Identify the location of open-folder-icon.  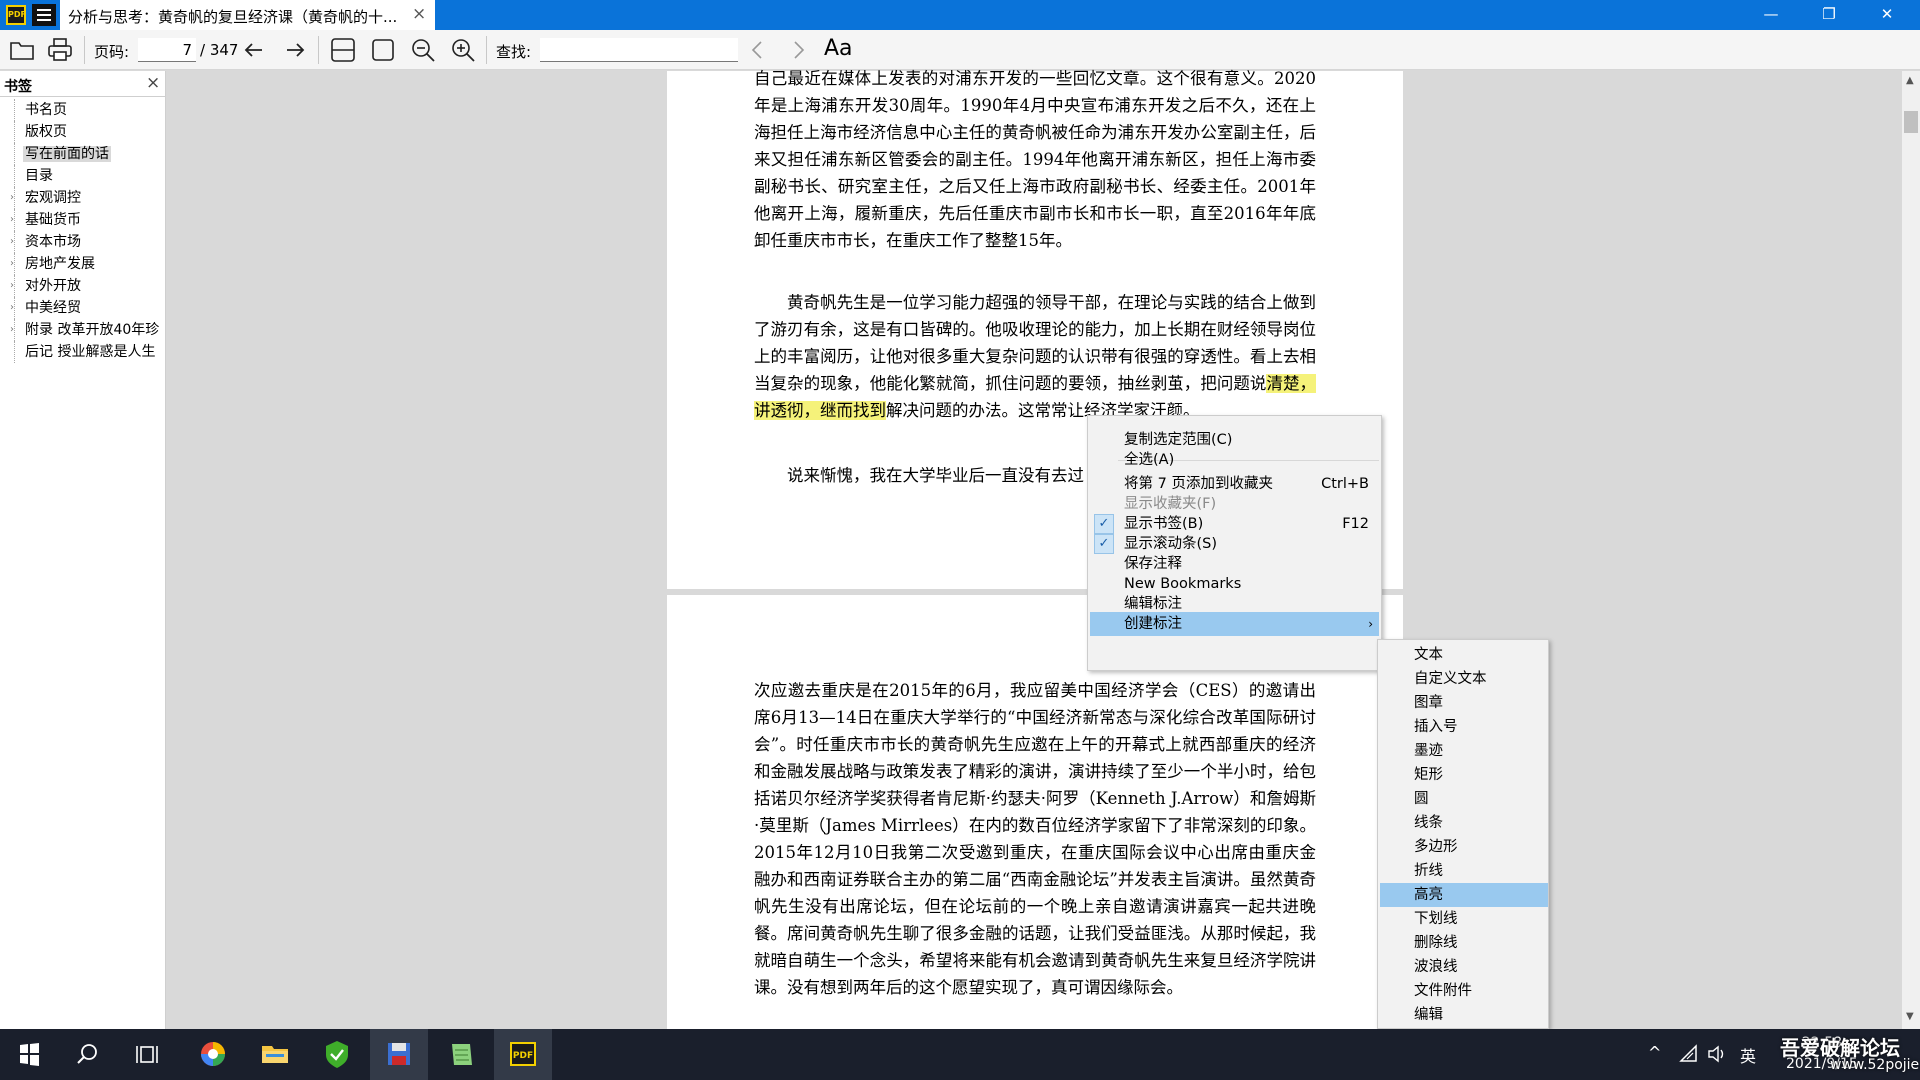
(22, 50).